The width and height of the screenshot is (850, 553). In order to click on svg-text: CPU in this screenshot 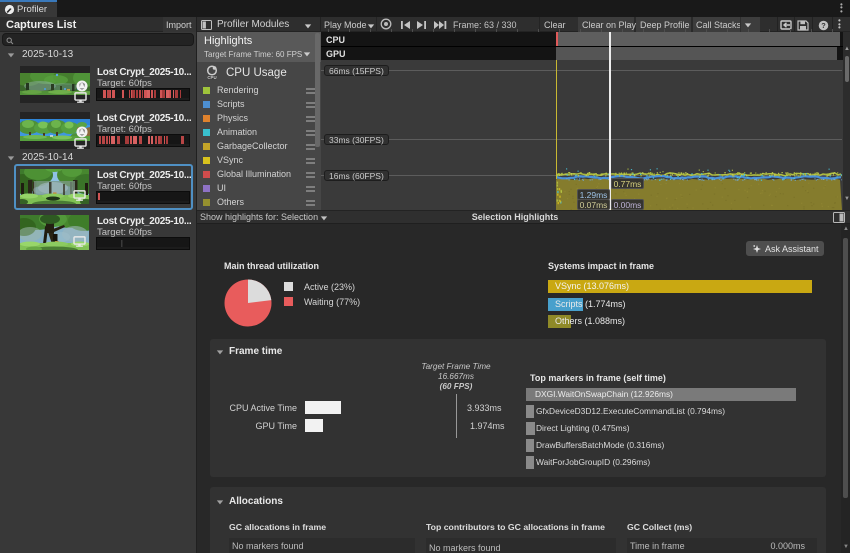, I will do `click(211, 77)`.